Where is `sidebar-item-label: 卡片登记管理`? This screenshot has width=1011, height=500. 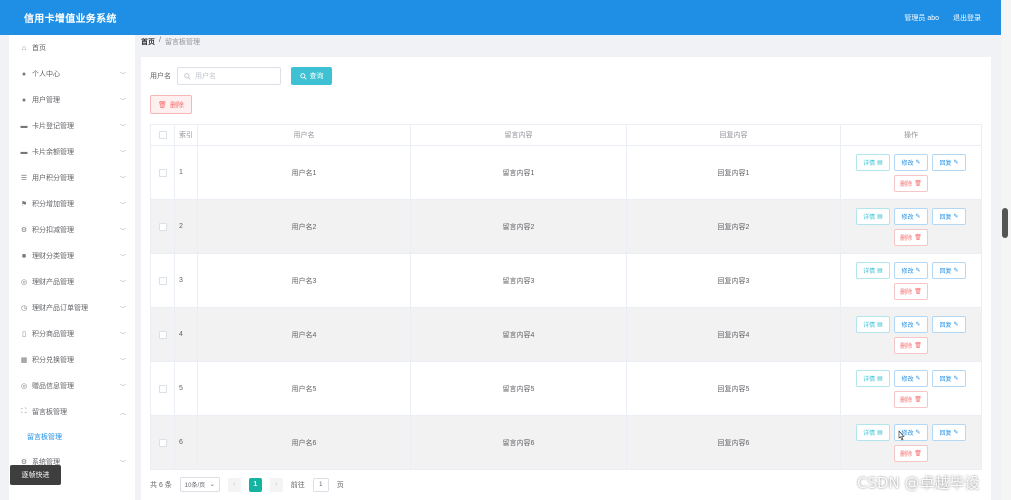 sidebar-item-label: 卡片登记管理 is located at coordinates (53, 126).